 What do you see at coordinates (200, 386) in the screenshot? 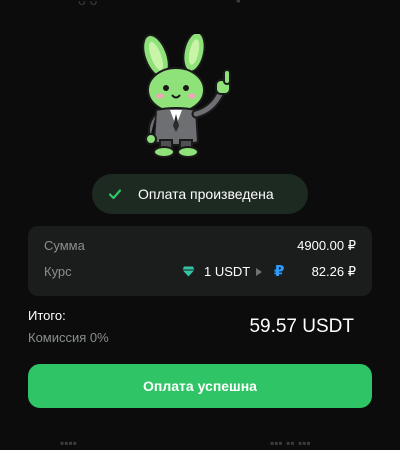
I see `payment-success-button: Оплата успешна` at bounding box center [200, 386].